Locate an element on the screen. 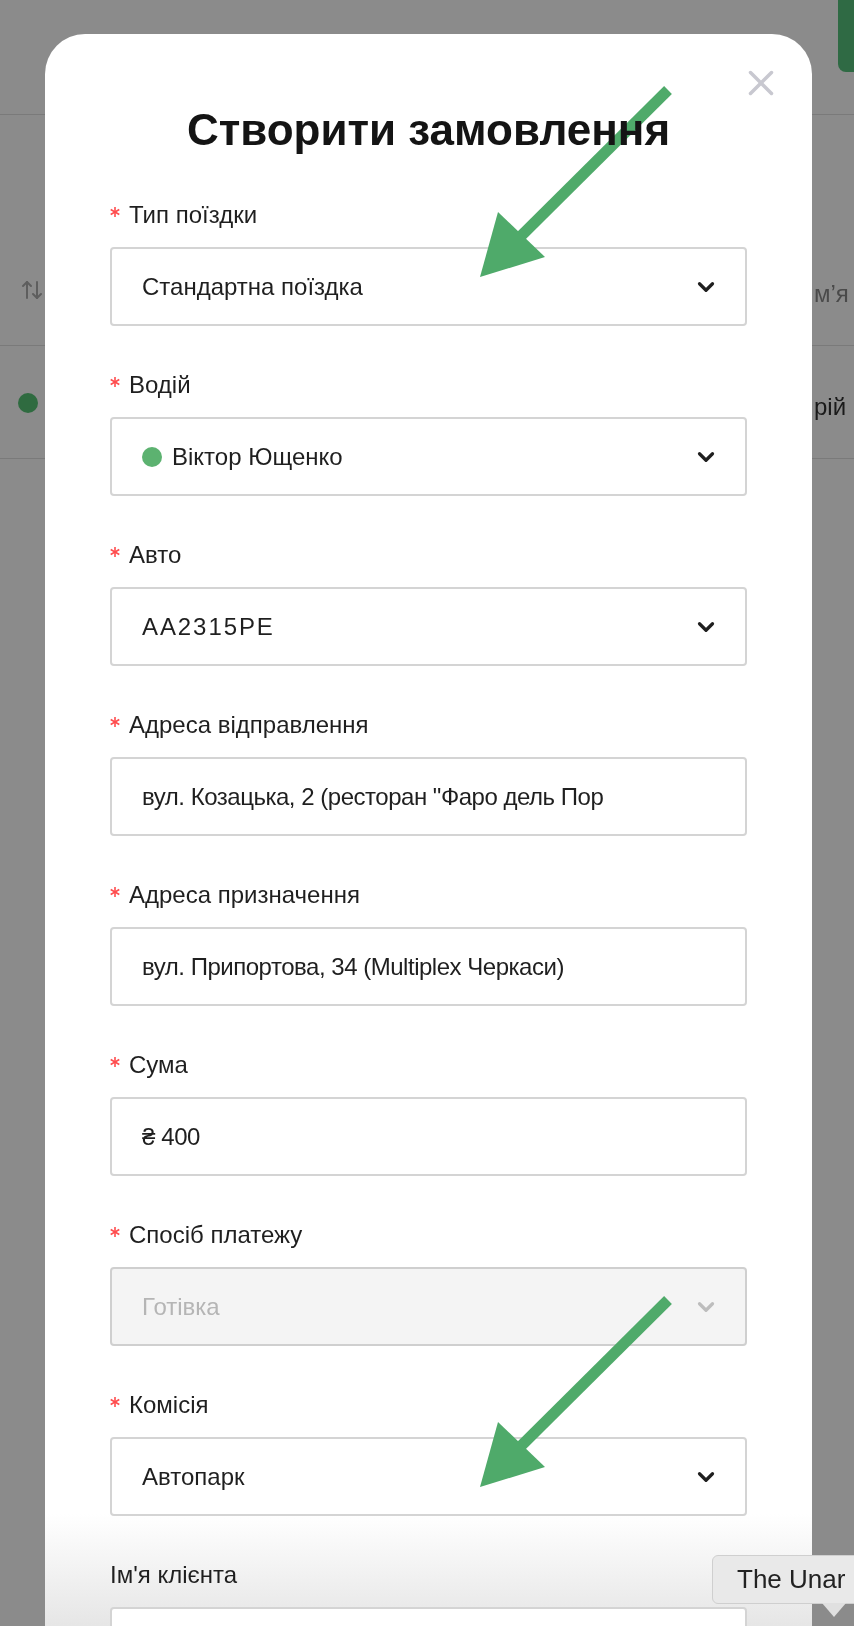  currency-prefix: ₴ is located at coordinates (149, 1136).